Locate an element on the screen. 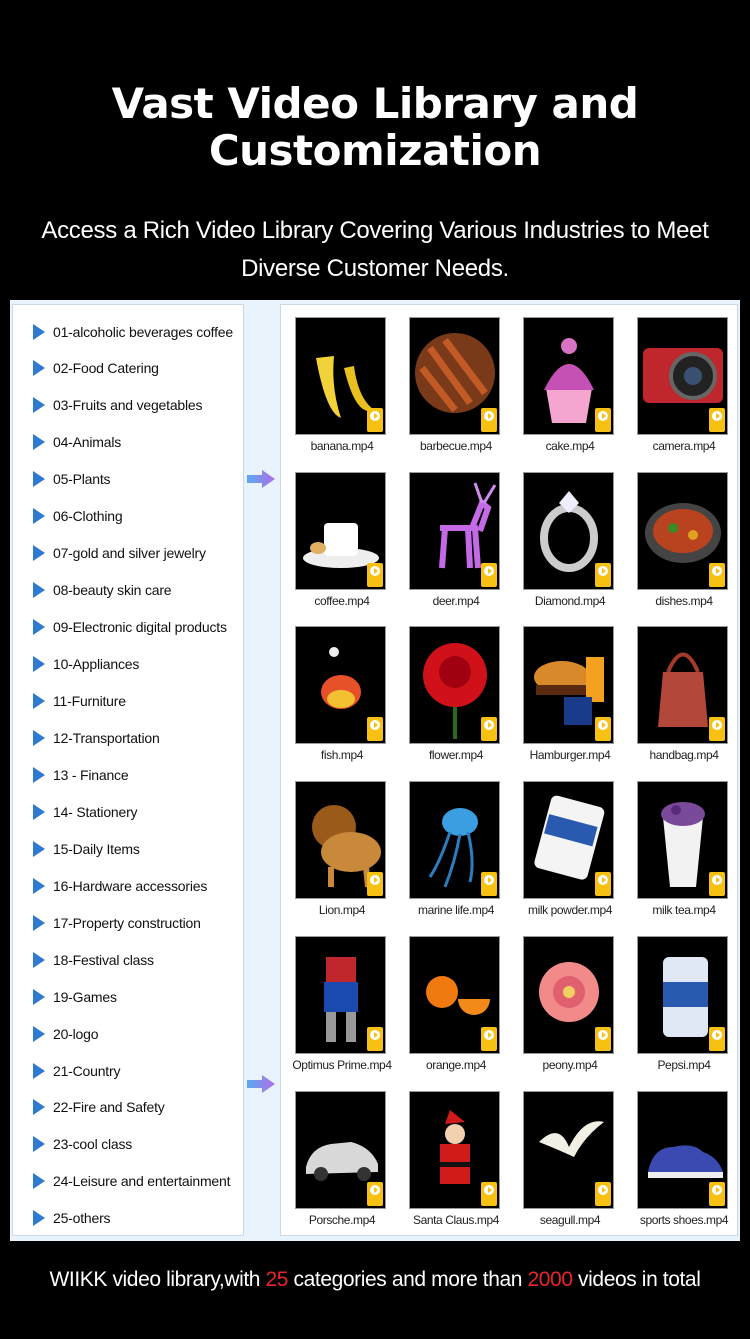 This screenshot has height=1339, width=750. video-file-item: camera.mp4 is located at coordinates (684, 385).